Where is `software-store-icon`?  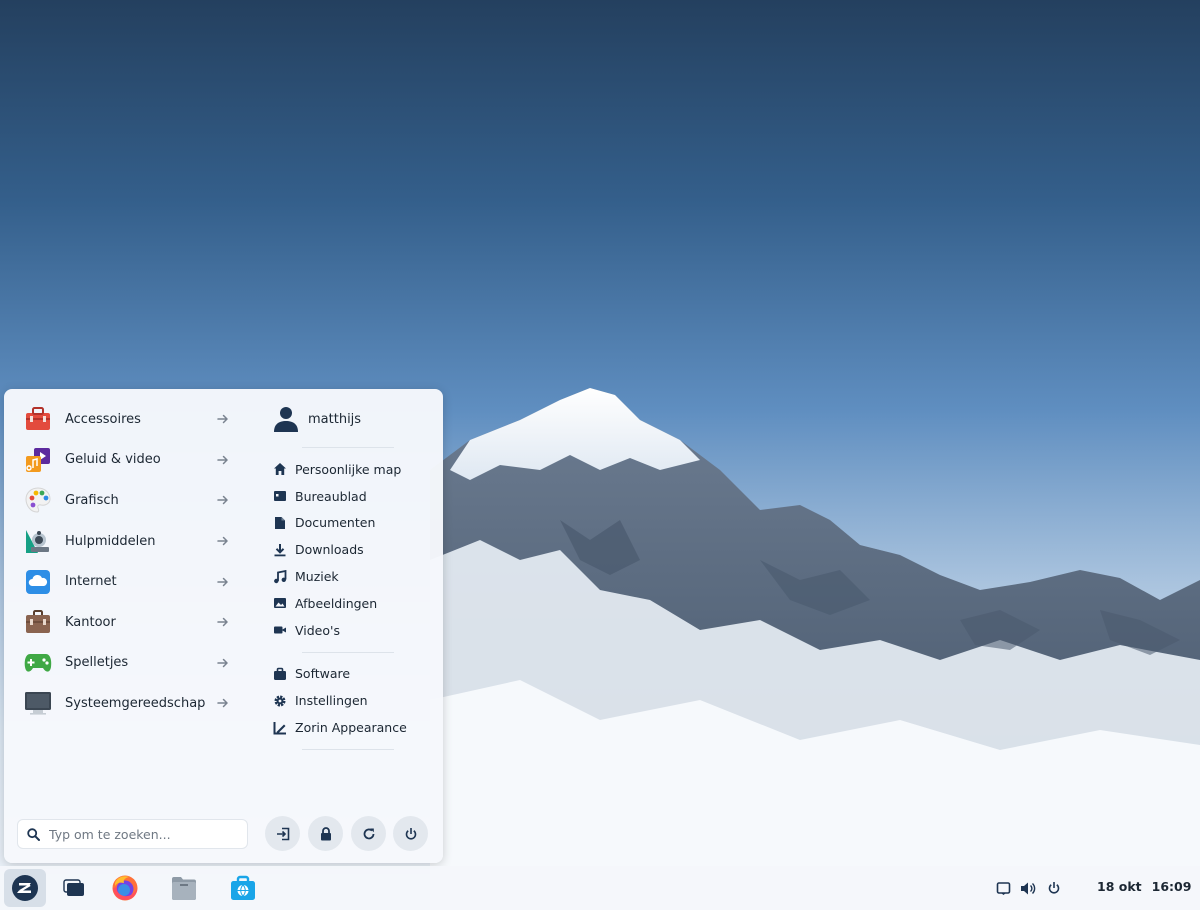 software-store-icon is located at coordinates (243, 887).